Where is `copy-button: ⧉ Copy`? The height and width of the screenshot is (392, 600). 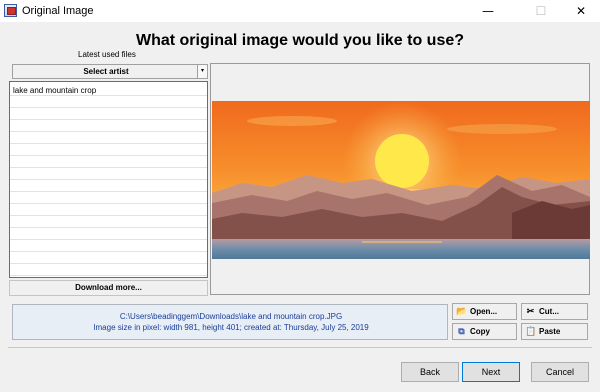 copy-button: ⧉ Copy is located at coordinates (484, 331).